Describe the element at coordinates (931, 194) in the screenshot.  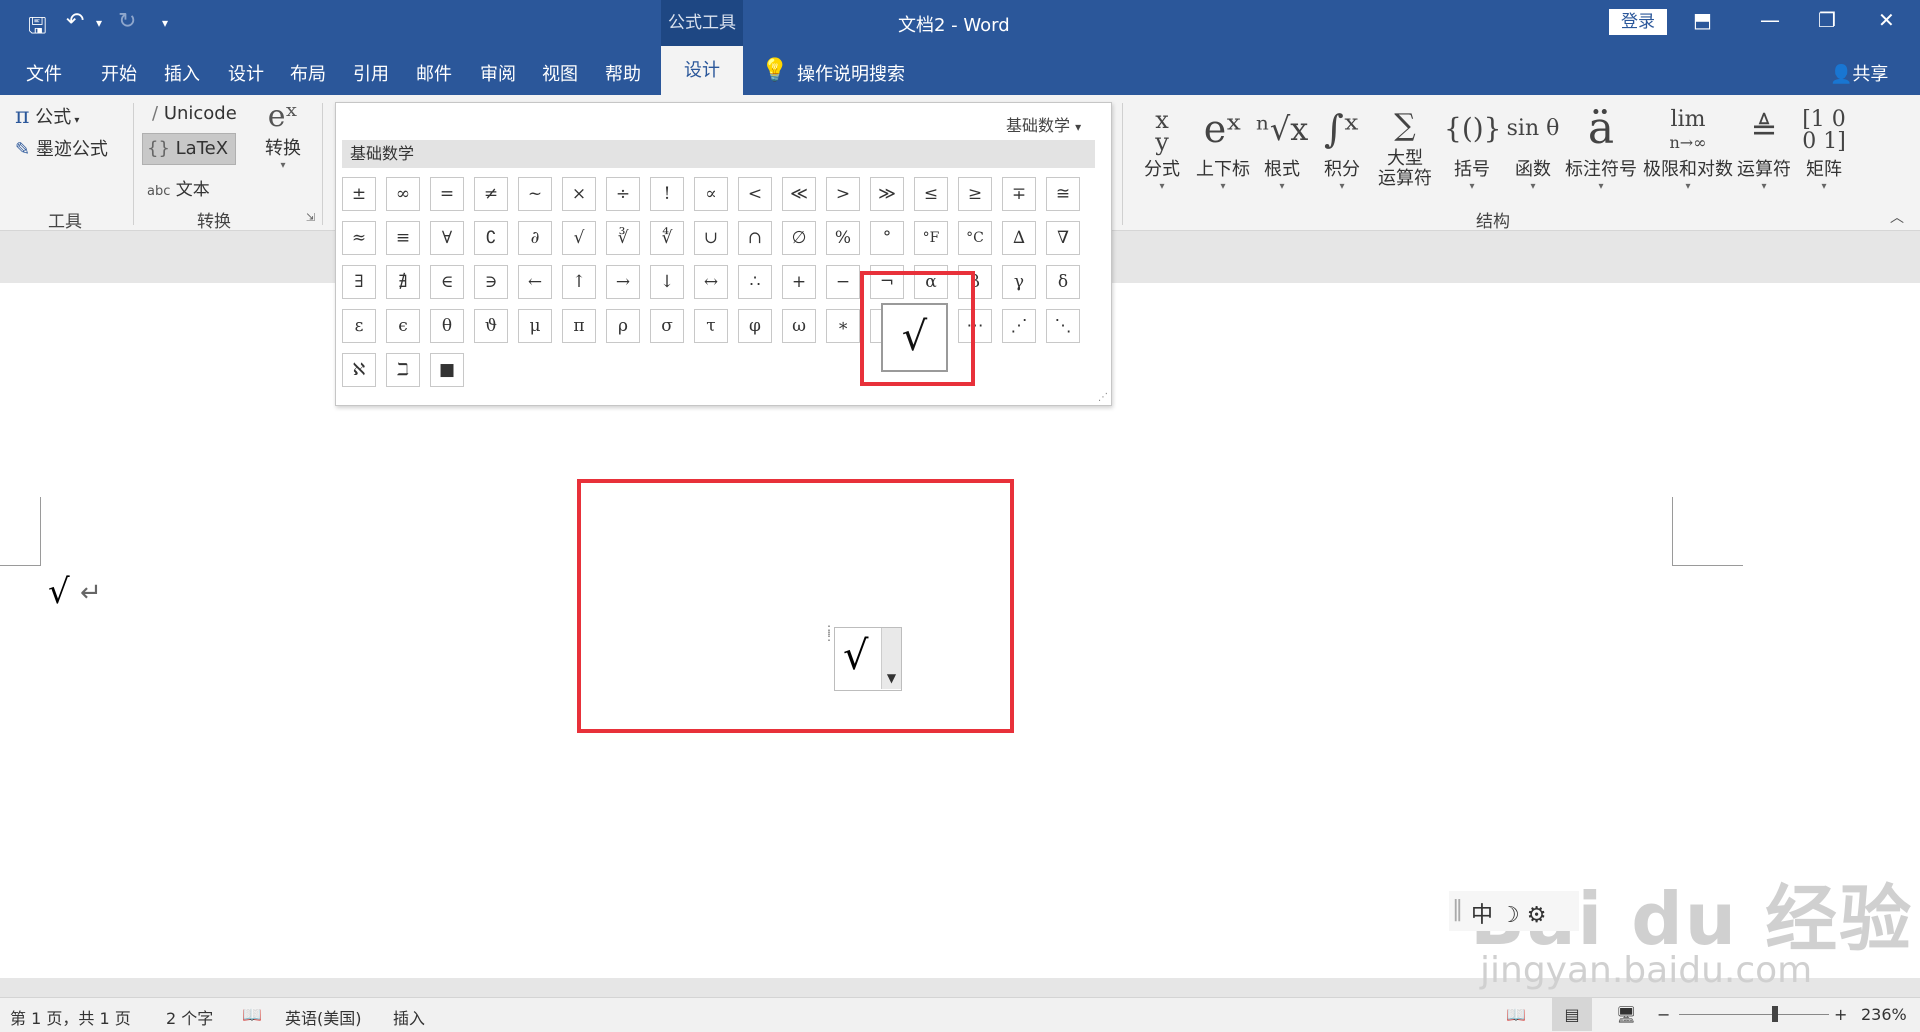
I see `symbol-button: ≤` at that location.